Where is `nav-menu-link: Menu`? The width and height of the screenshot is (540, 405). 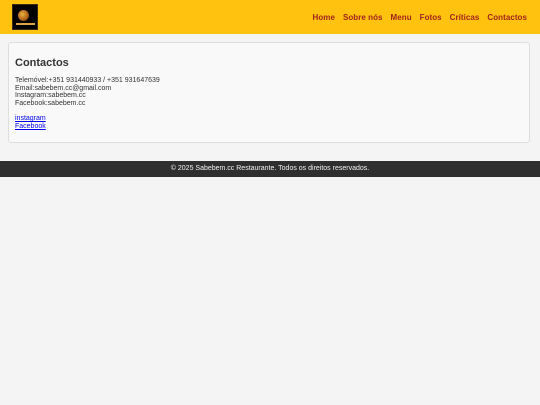 nav-menu-link: Menu is located at coordinates (401, 17).